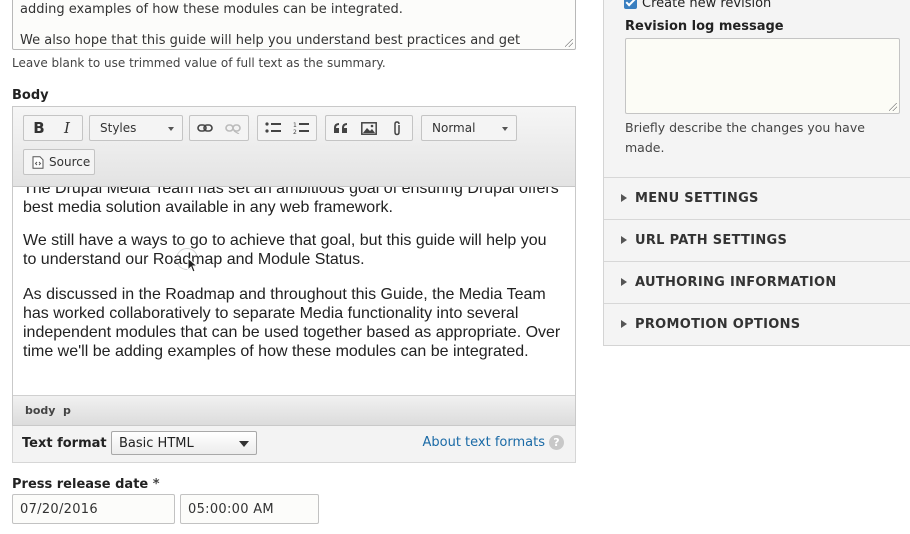 The height and width of the screenshot is (534, 910). What do you see at coordinates (219, 128) in the screenshot?
I see `links-group` at bounding box center [219, 128].